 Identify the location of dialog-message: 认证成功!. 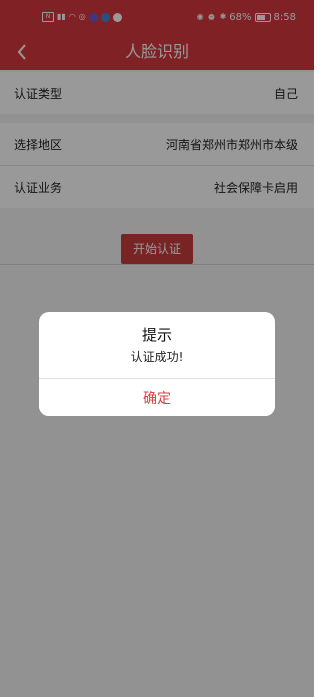
(157, 357).